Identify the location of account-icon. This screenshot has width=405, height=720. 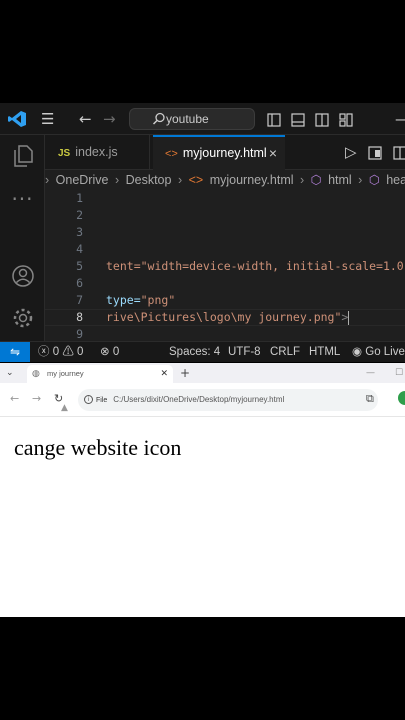
(22, 278).